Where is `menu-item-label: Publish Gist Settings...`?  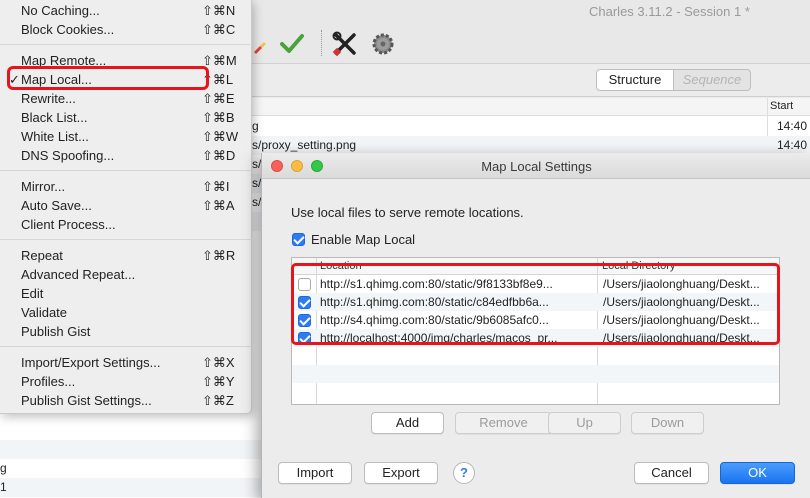
menu-item-label: Publish Gist Settings... is located at coordinates (86, 400).